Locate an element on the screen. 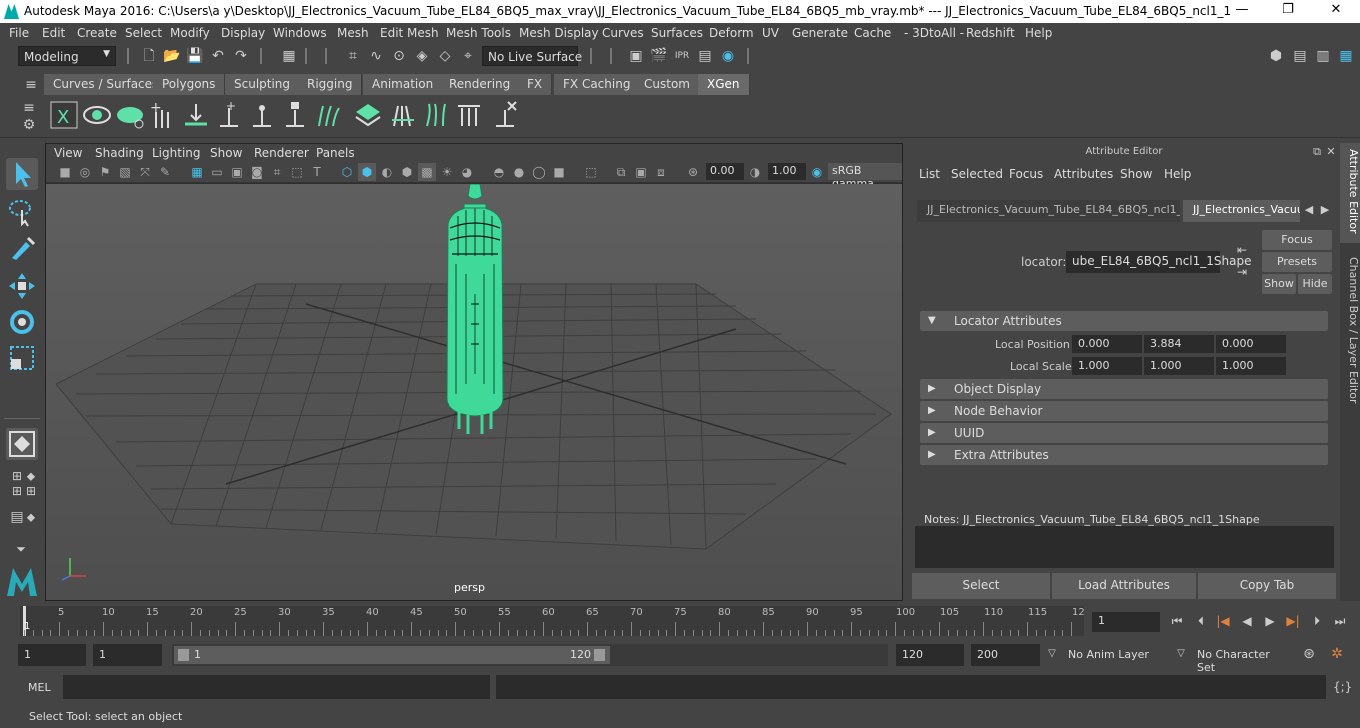 The height and width of the screenshot is (728, 1360). gate-mask-icon: ◙ is located at coordinates (257, 172).